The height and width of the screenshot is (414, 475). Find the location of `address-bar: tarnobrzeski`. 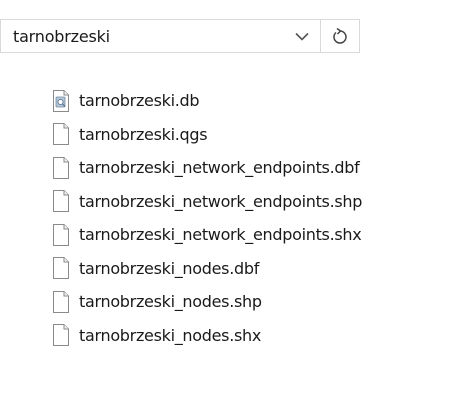

address-bar: tarnobrzeski is located at coordinates (180, 36).